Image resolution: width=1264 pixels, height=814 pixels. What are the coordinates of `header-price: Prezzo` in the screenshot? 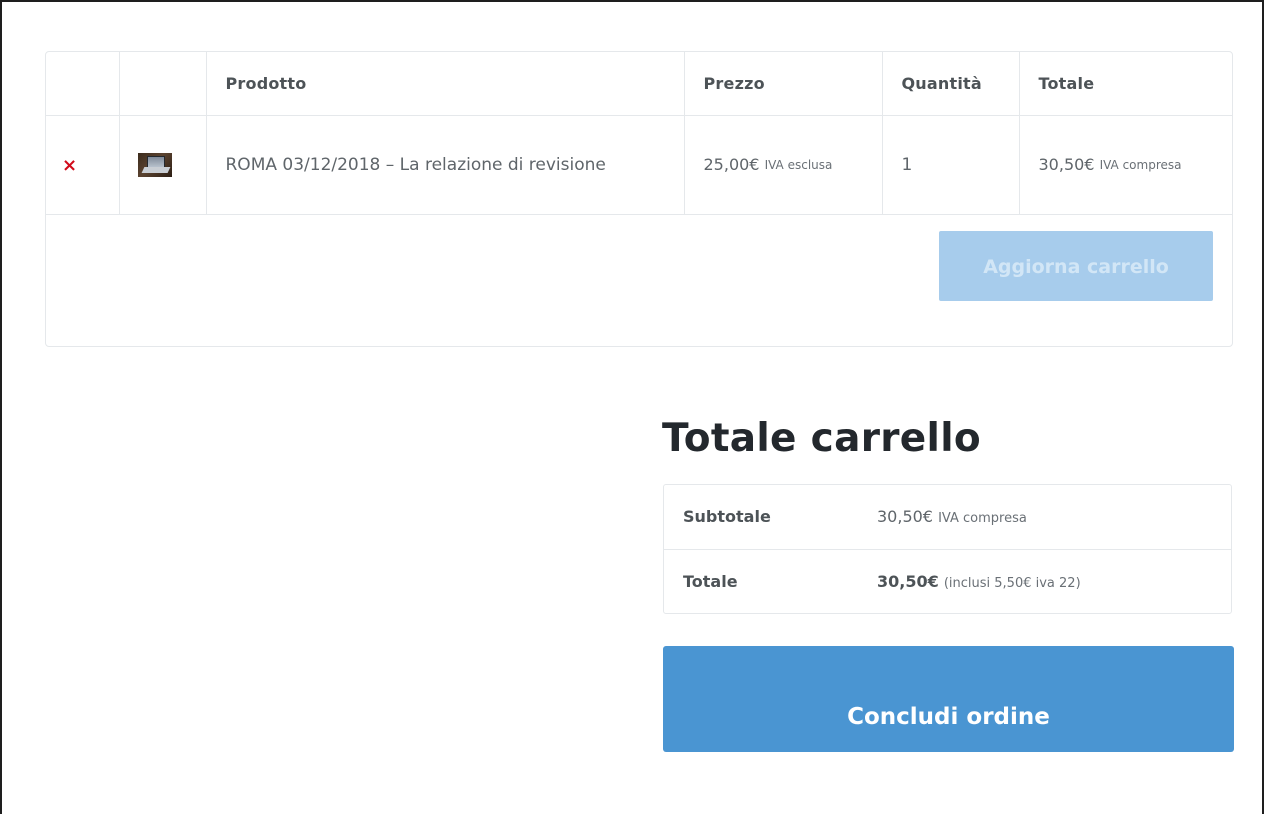 It's located at (783, 84).